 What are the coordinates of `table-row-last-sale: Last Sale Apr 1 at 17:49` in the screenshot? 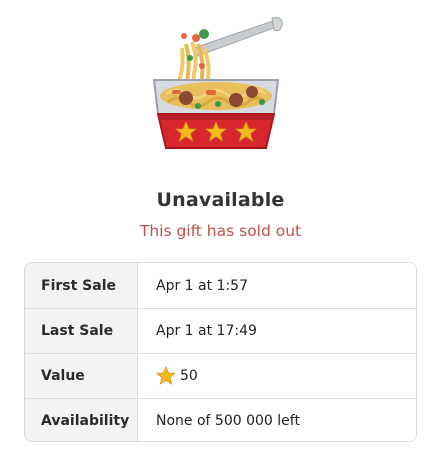 It's located at (220, 330).